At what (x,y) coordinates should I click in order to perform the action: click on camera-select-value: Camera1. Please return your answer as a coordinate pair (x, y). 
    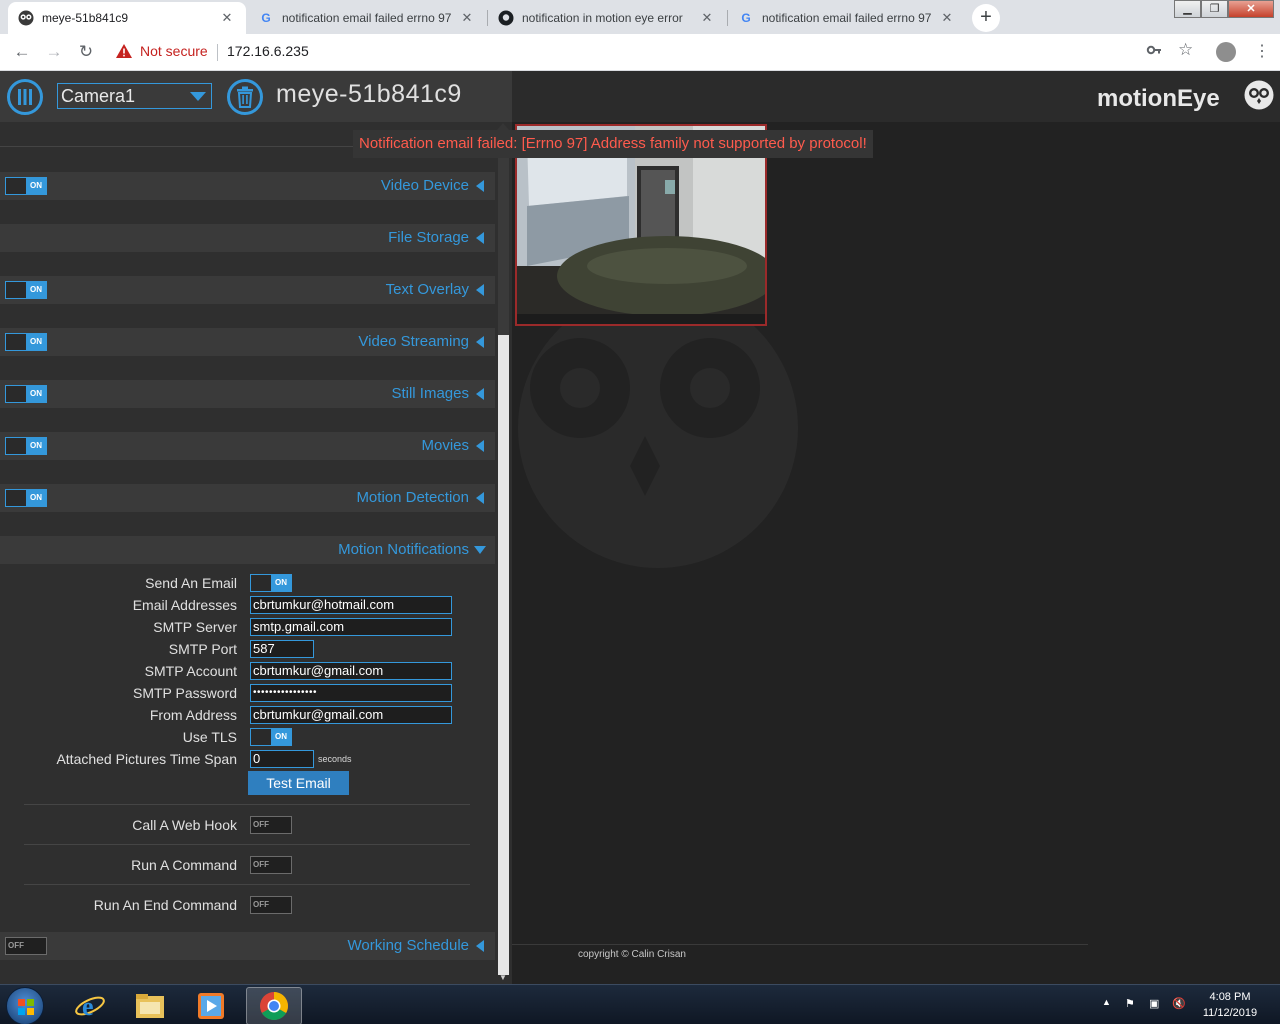
    Looking at the image, I should click on (98, 96).